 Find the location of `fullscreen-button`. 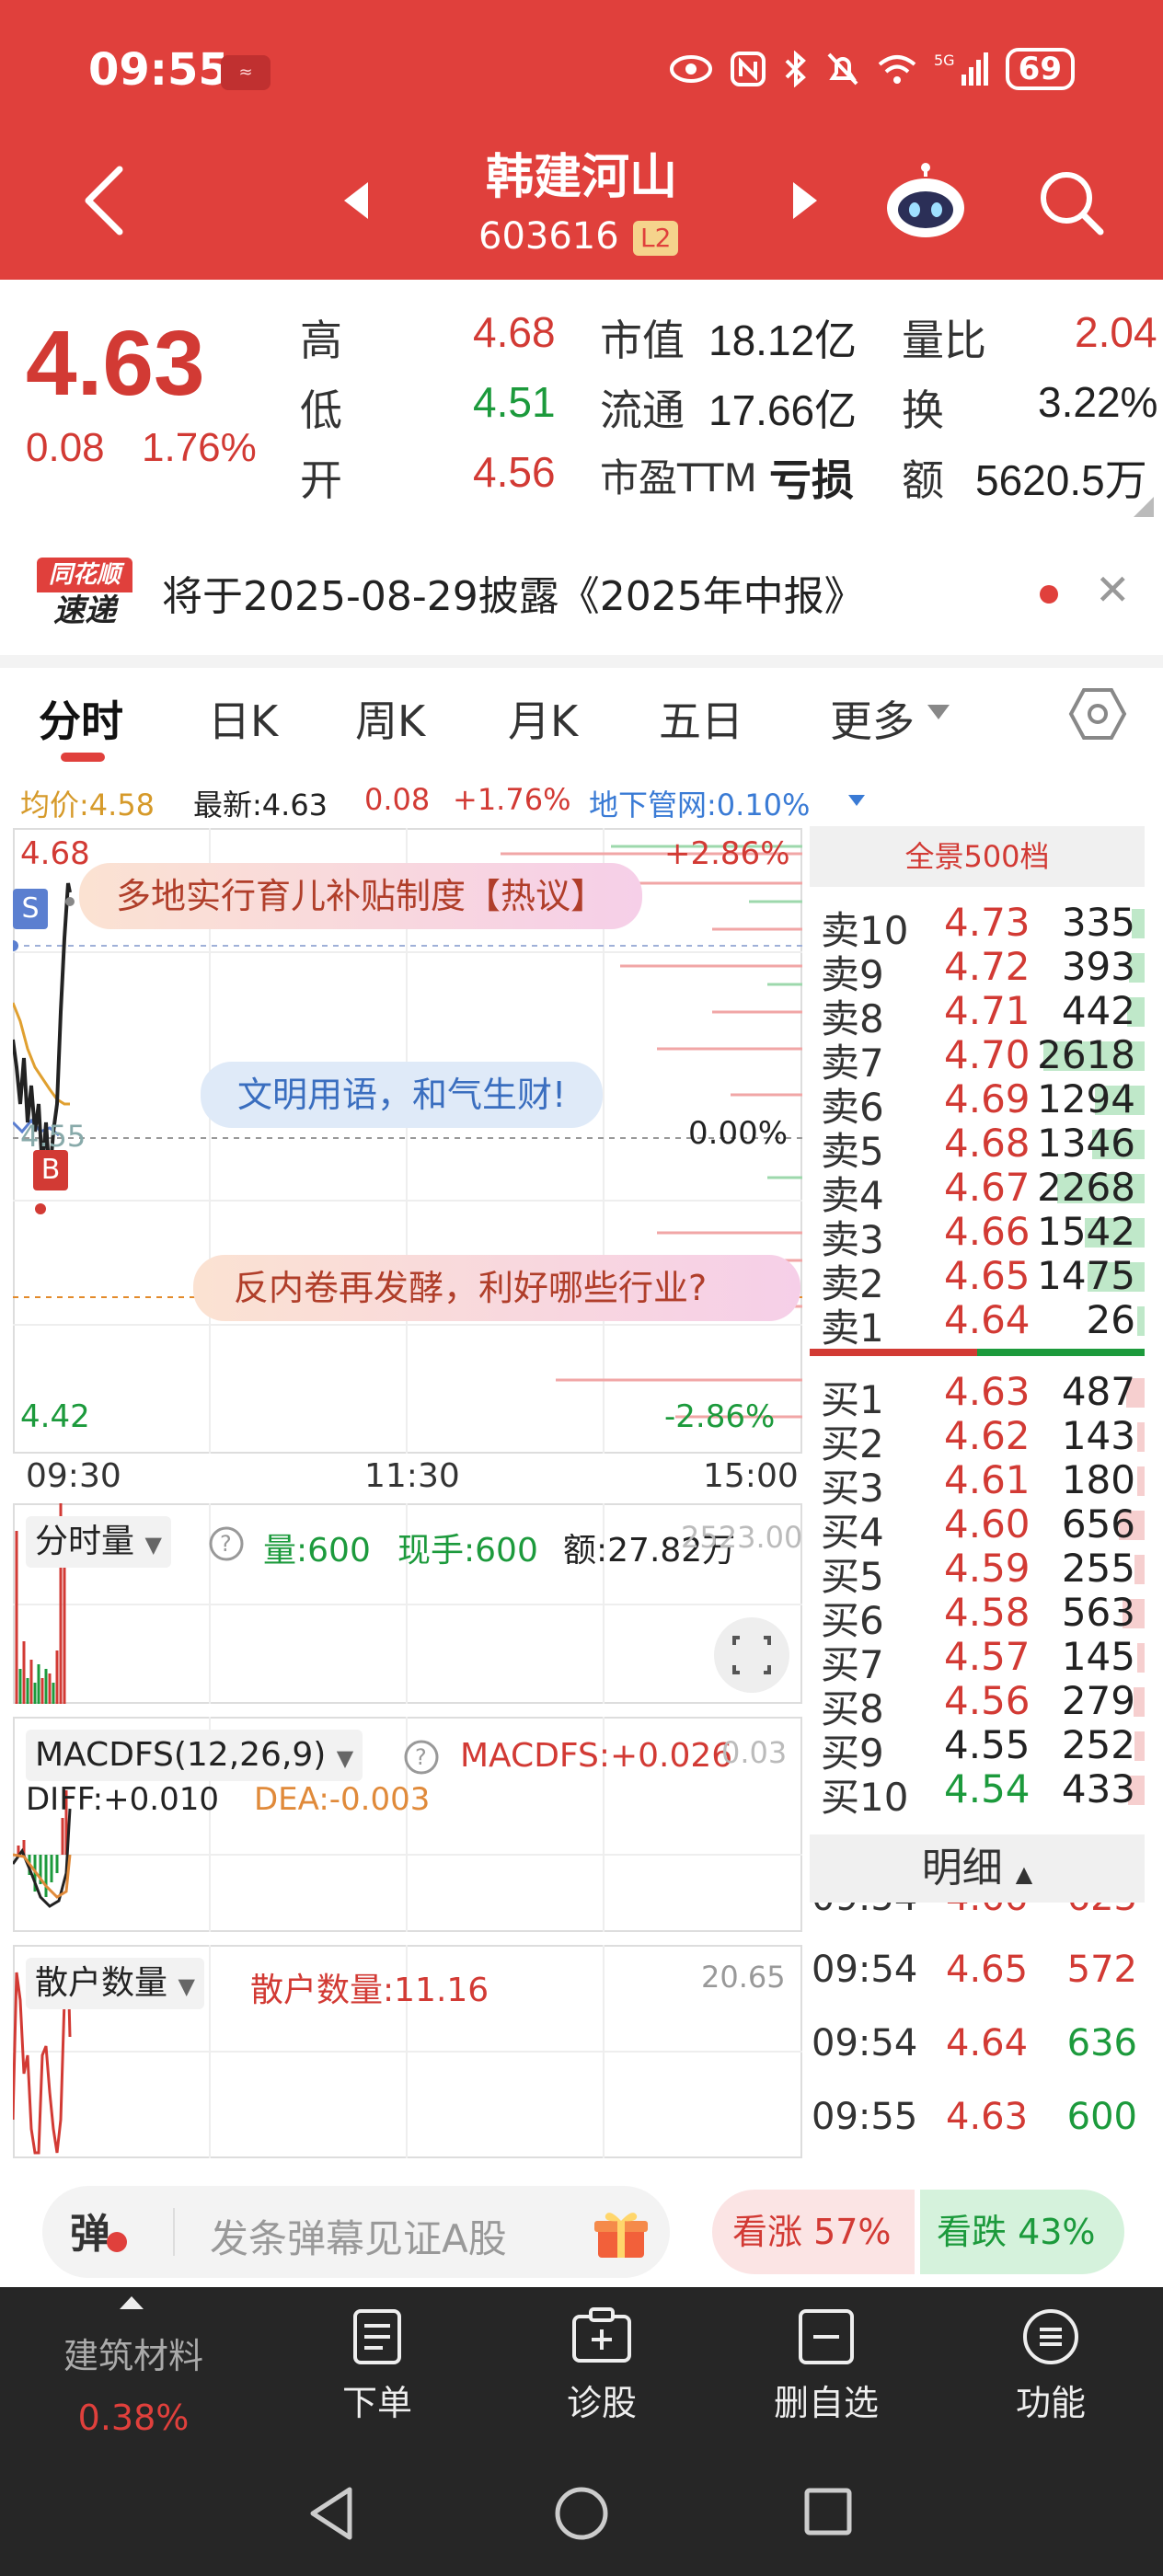

fullscreen-button is located at coordinates (752, 1655).